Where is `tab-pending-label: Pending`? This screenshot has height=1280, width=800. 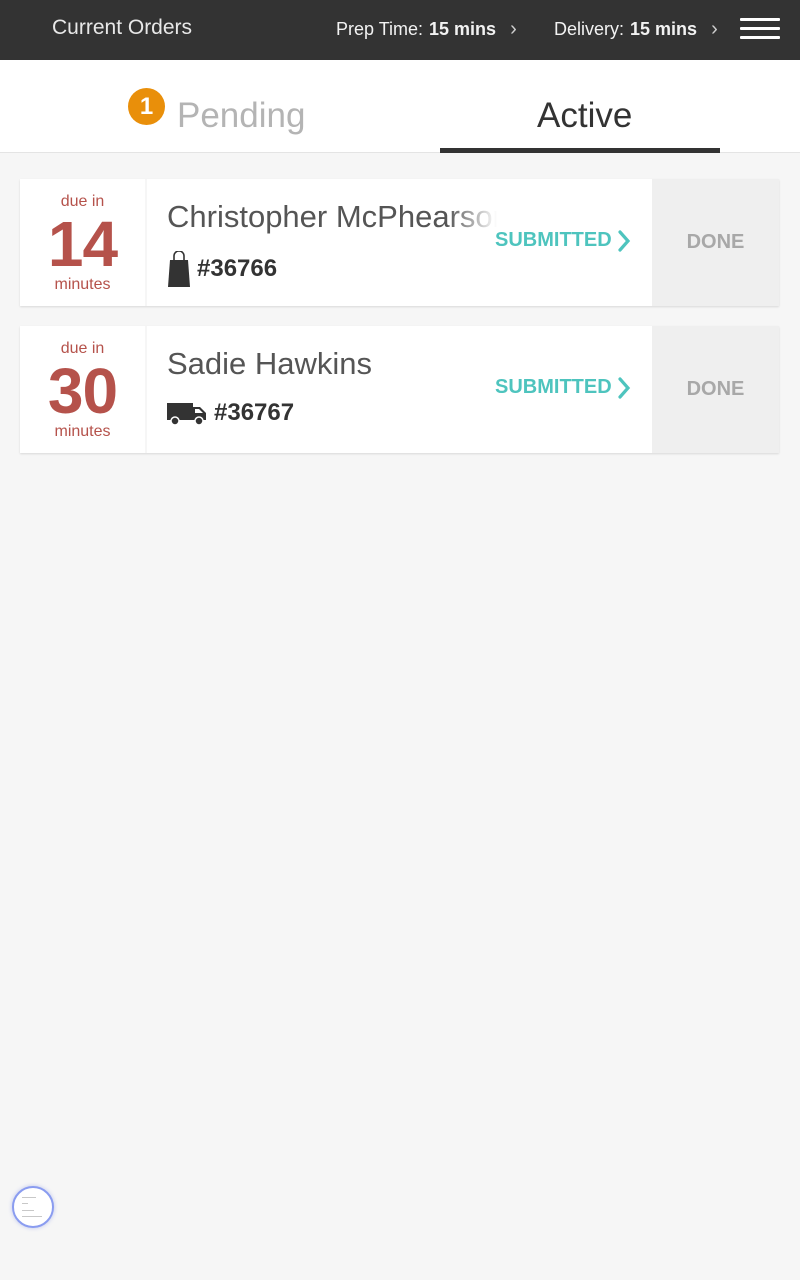 tab-pending-label: Pending is located at coordinates (241, 115).